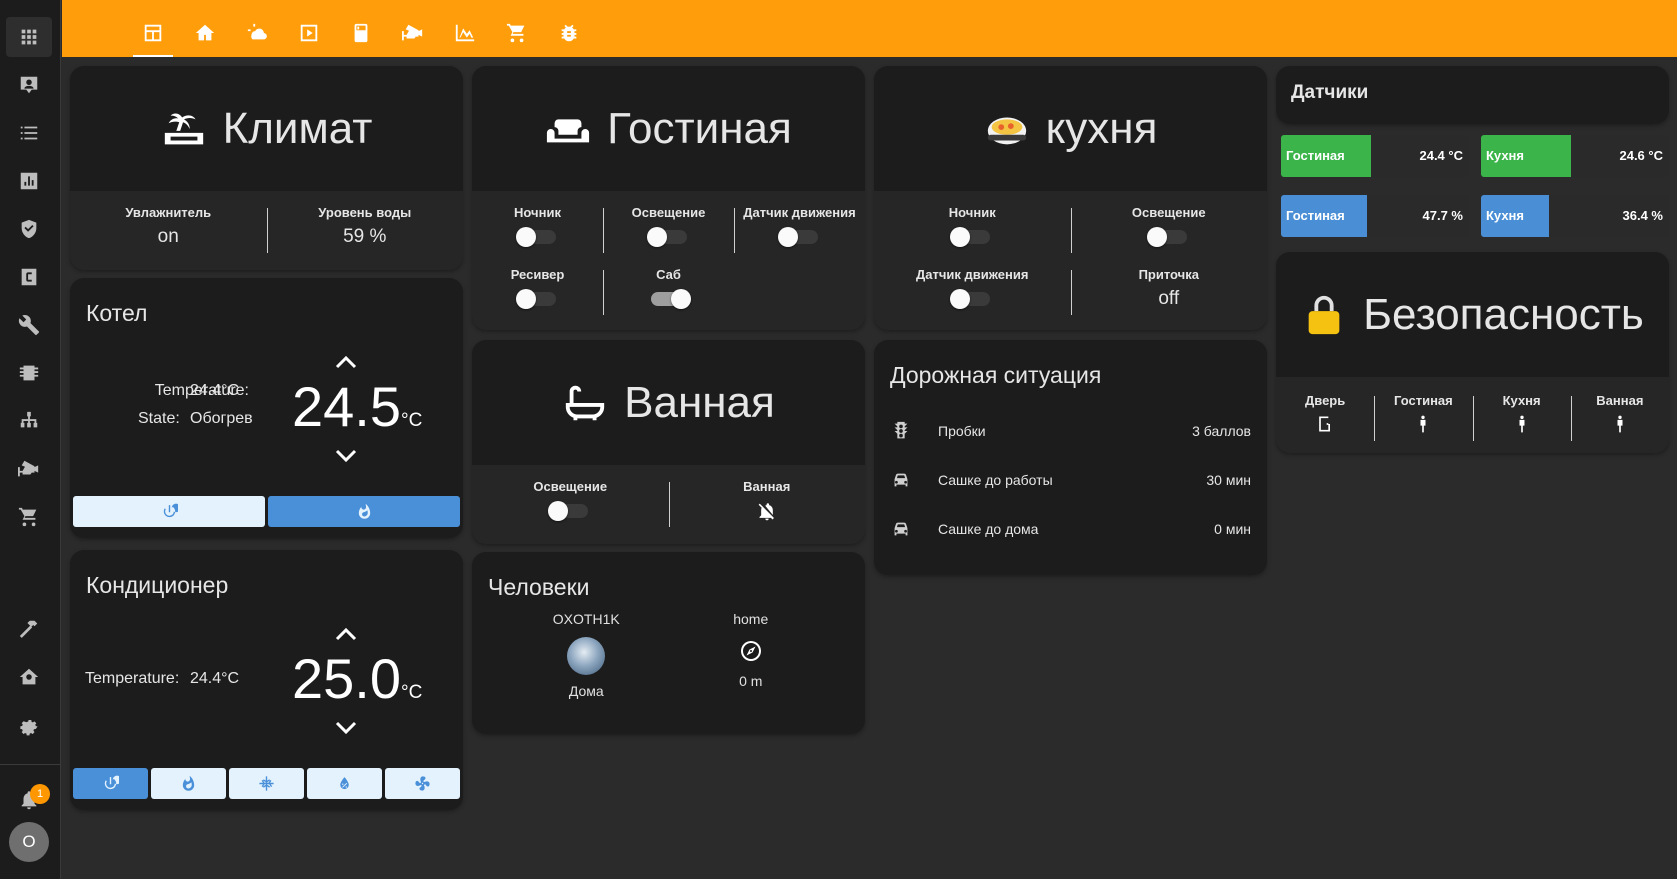 This screenshot has width=1677, height=879. Describe the element at coordinates (361, 34) in the screenshot. I see `tab-fridge-icon` at that location.